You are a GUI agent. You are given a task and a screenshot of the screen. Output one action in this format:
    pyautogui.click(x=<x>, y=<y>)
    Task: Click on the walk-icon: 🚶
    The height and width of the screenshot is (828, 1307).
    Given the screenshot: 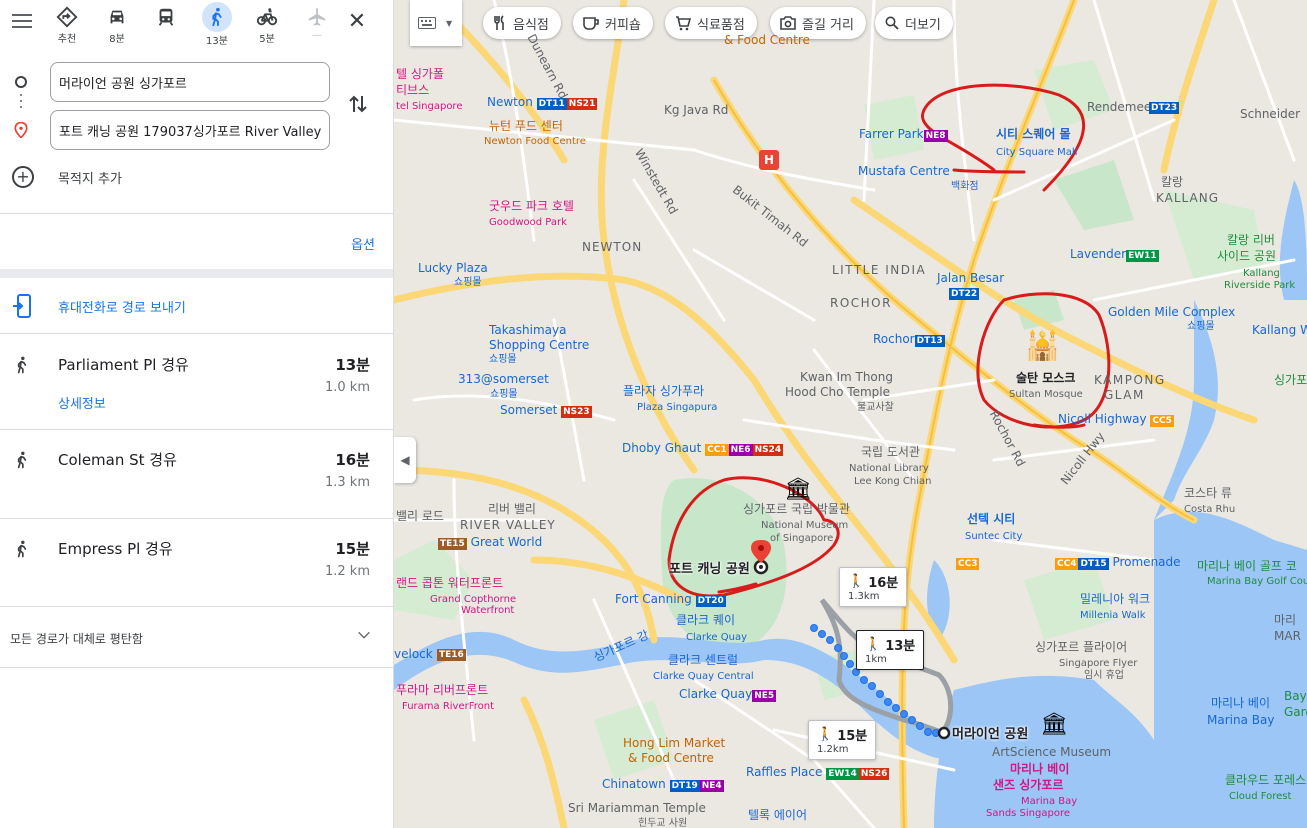 What is the action you would take?
    pyautogui.click(x=873, y=644)
    